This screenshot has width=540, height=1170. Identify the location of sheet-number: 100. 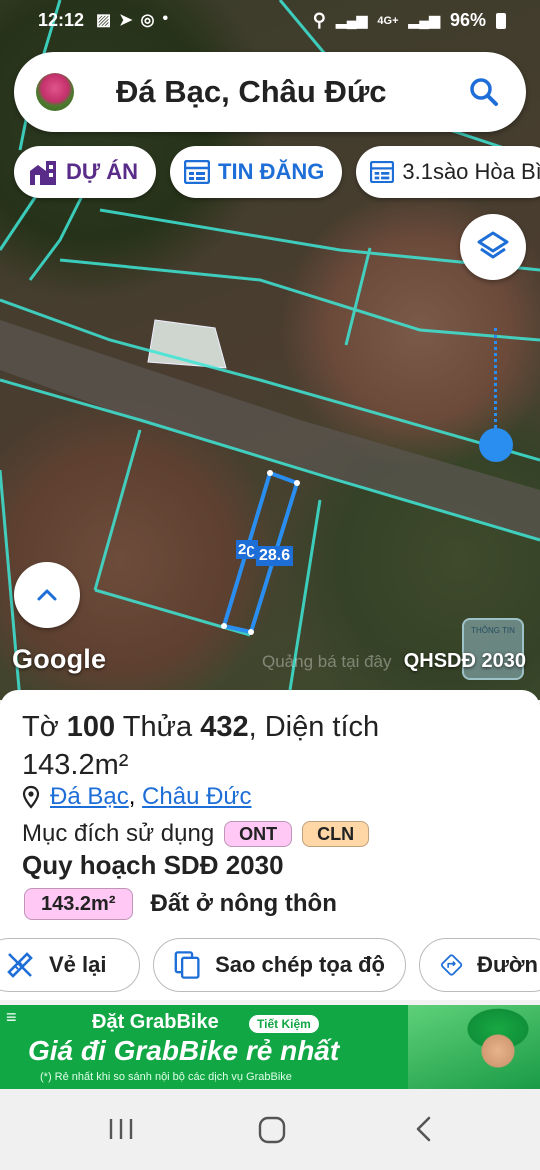
(91, 727).